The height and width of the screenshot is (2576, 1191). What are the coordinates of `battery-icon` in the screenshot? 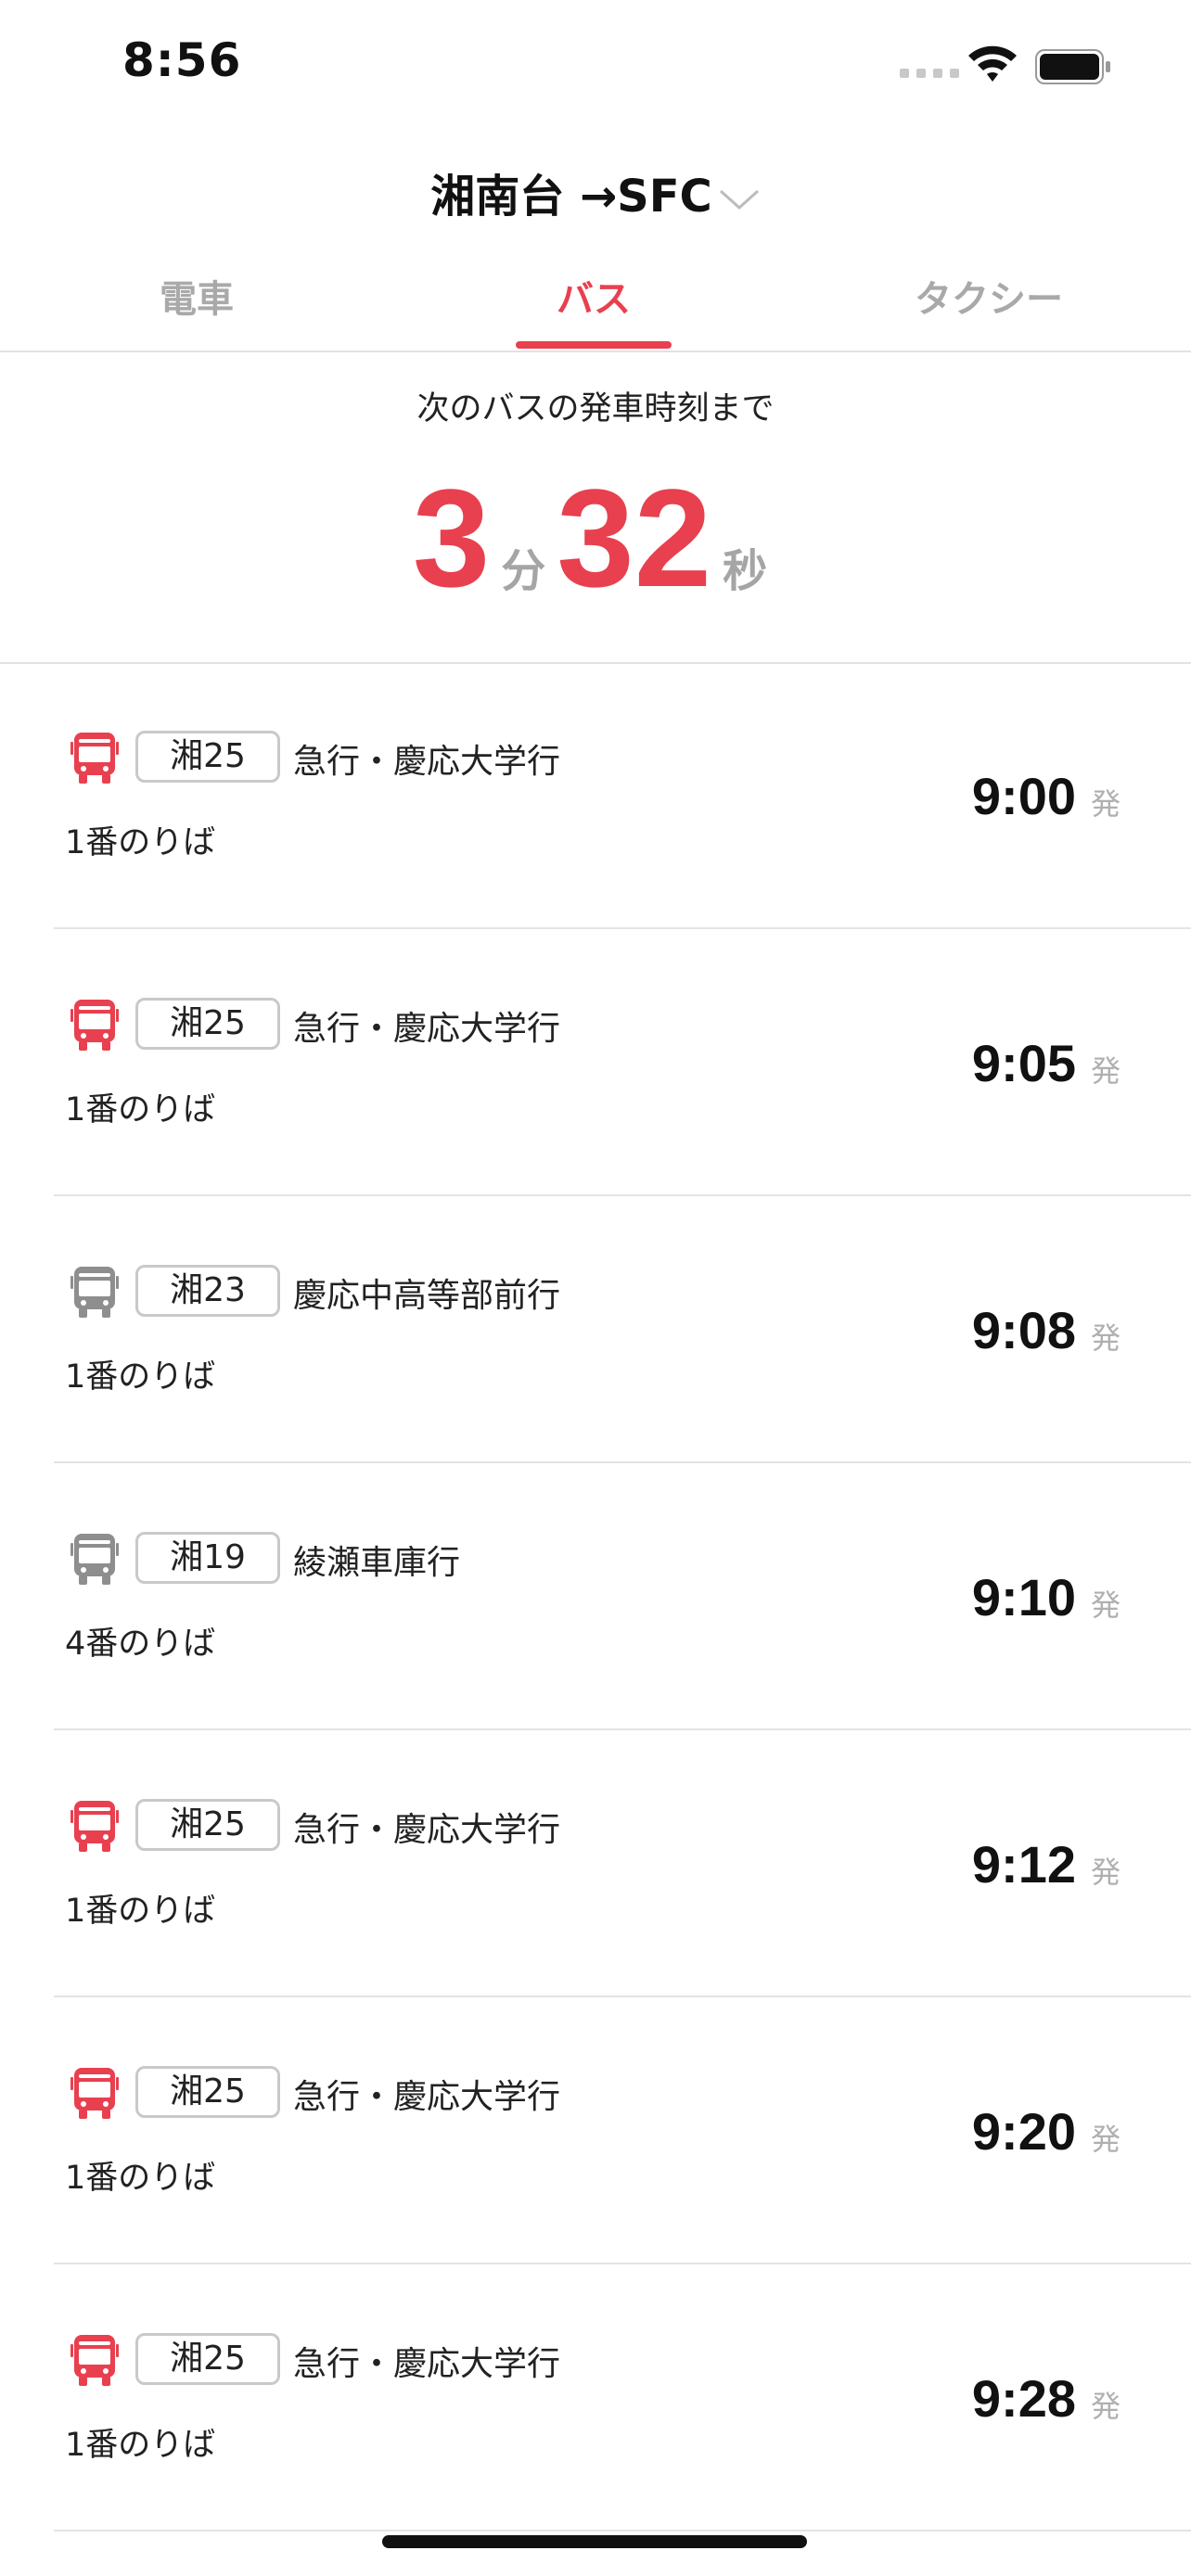 It's located at (1073, 66).